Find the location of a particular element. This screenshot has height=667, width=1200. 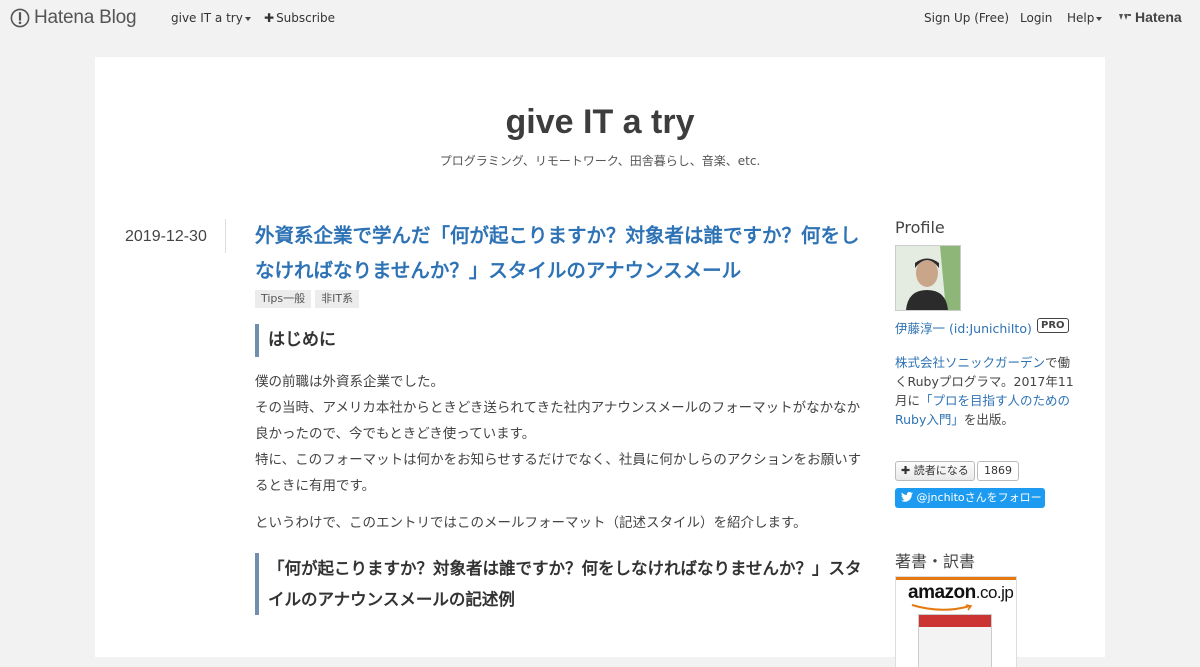

amazon-tld: .co.jp is located at coordinates (994, 592).